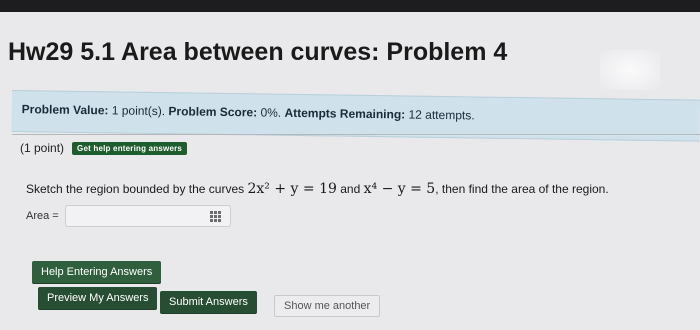 The height and width of the screenshot is (330, 700). I want to click on top-bar, so click(350, 6).